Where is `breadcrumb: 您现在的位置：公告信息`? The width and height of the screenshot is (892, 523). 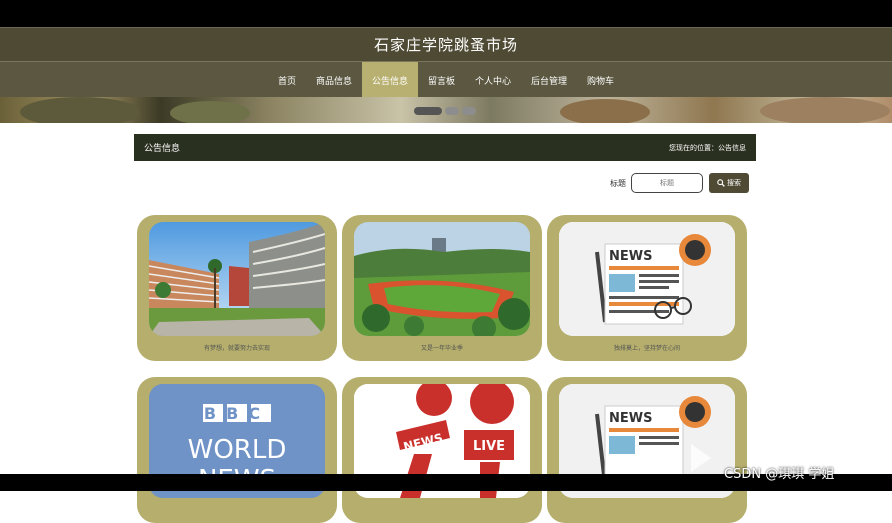
breadcrumb: 您现在的位置：公告信息 is located at coordinates (707, 147).